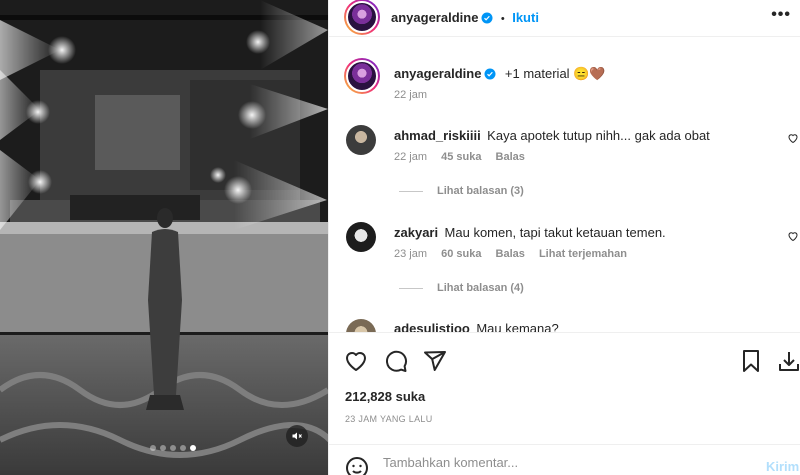 The height and width of the screenshot is (475, 800). I want to click on caption-text: +1 material 😑🤎, so click(555, 73).